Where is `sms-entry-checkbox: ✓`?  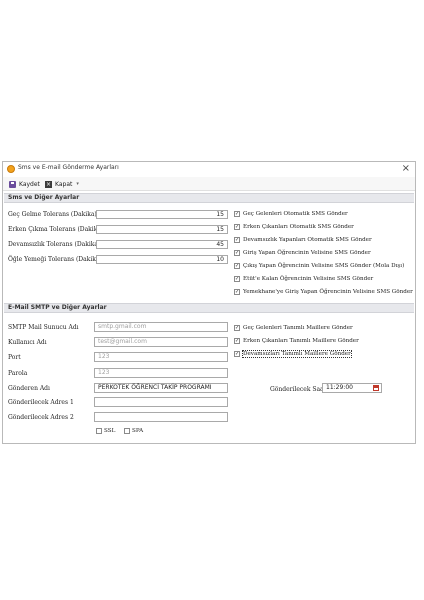 sms-entry-checkbox: ✓ is located at coordinates (237, 253).